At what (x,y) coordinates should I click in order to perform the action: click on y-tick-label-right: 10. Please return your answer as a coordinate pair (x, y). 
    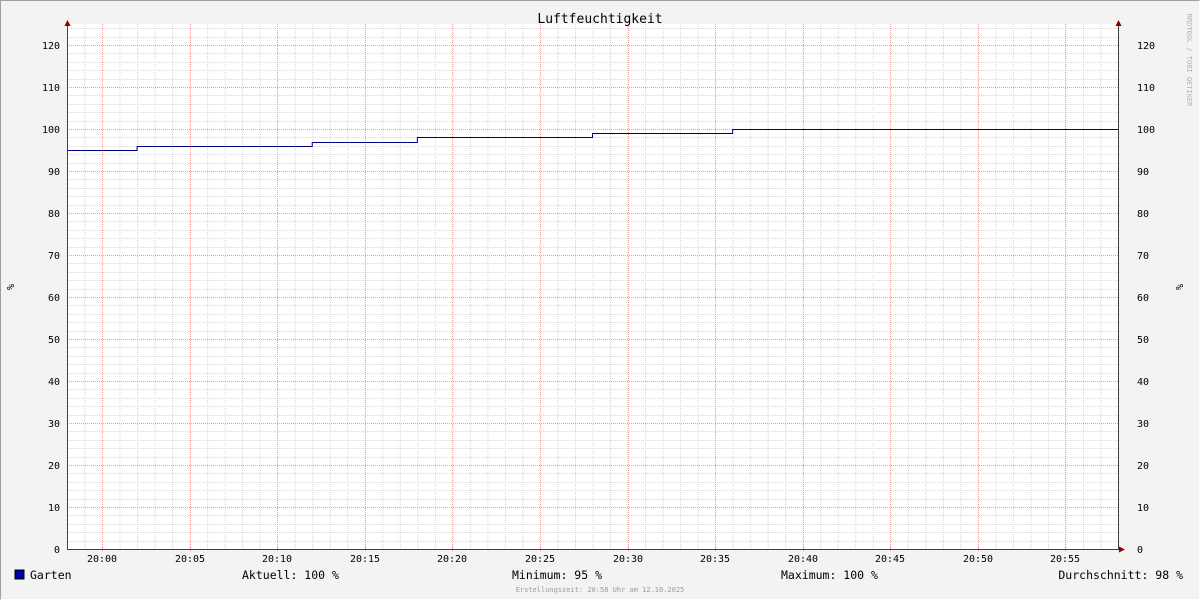
    Looking at the image, I should click on (1143, 508).